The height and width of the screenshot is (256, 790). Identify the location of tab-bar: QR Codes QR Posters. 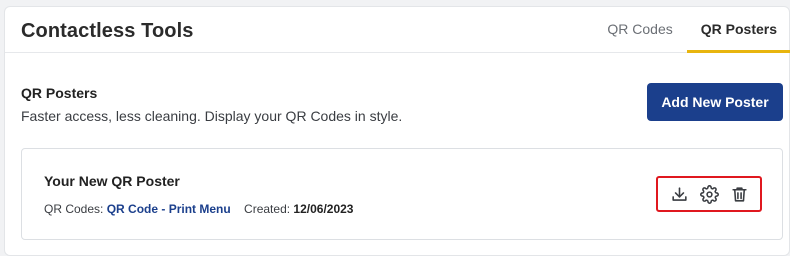
(691, 30).